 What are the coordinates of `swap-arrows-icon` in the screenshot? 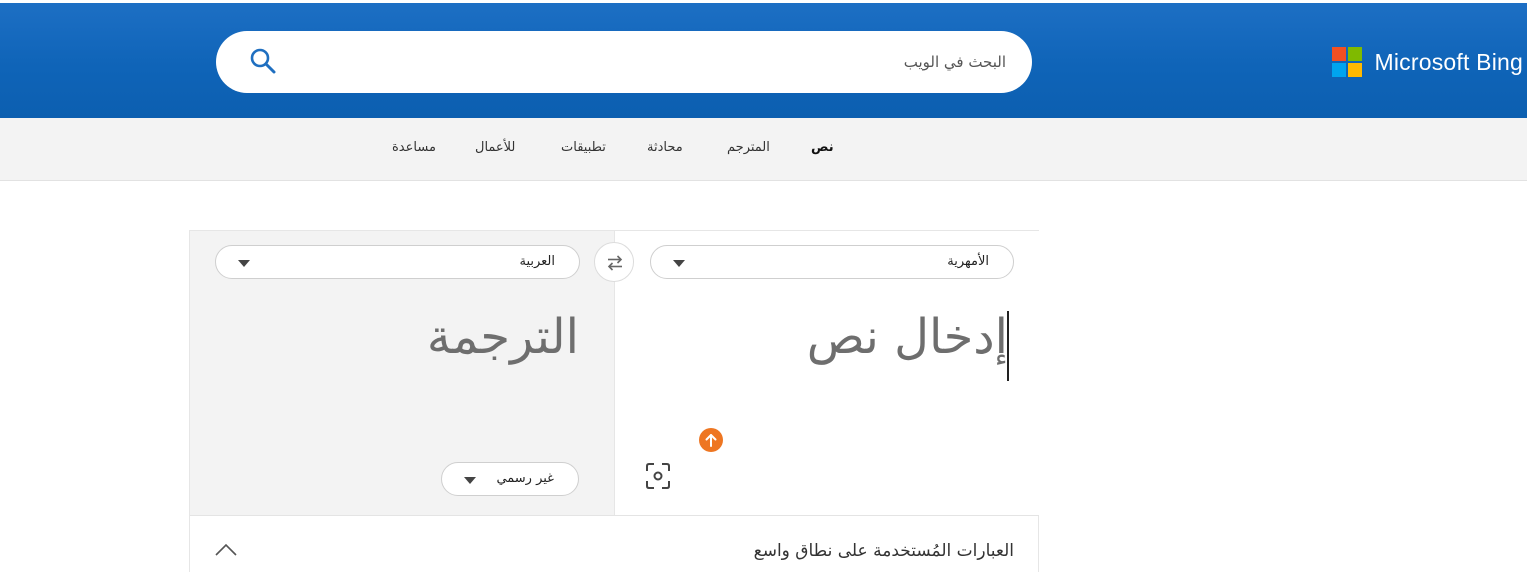 It's located at (615, 263).